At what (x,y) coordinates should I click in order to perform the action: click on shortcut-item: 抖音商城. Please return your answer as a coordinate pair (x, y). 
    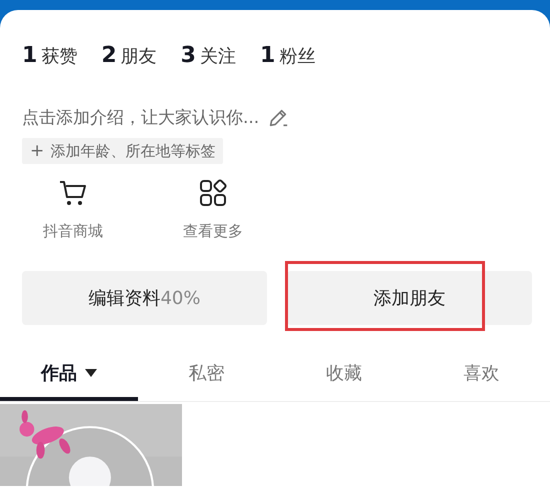
    Looking at the image, I should click on (73, 209).